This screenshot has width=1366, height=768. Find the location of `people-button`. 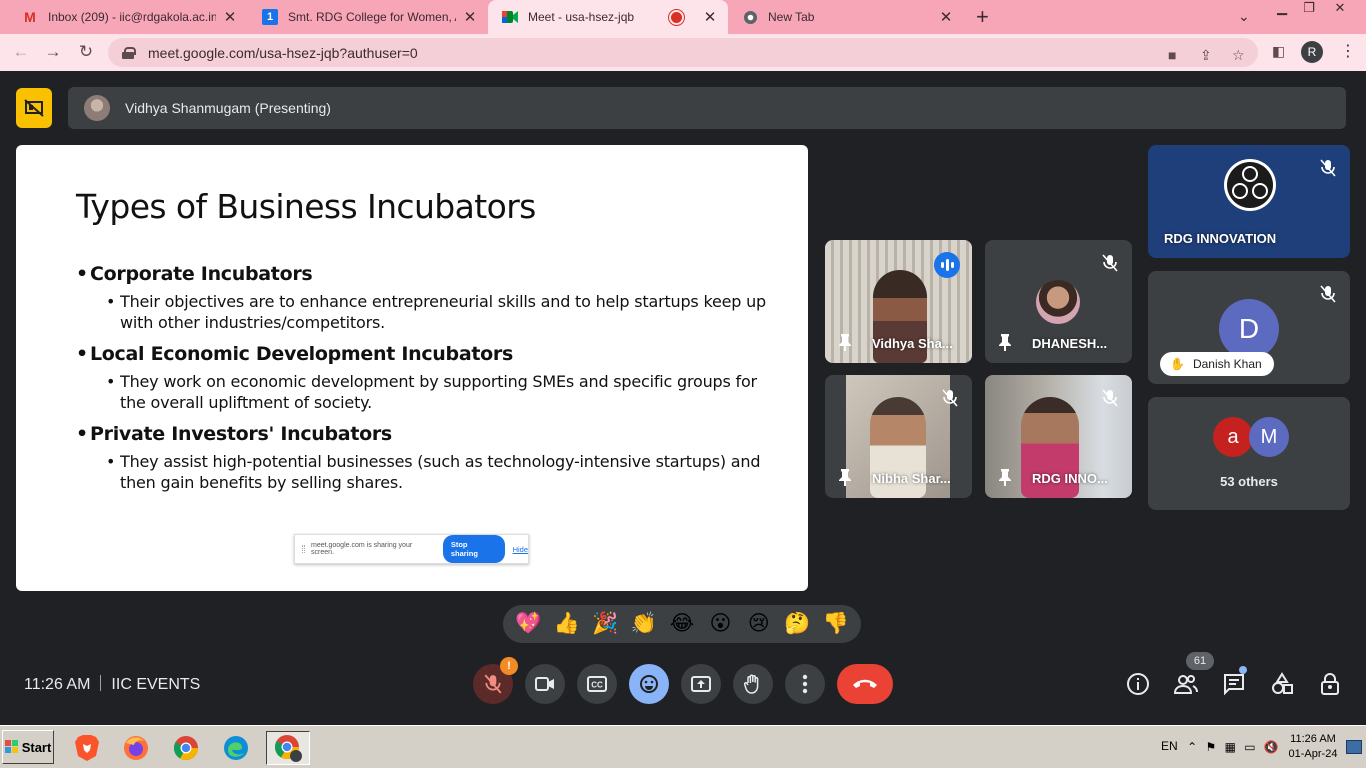

people-button is located at coordinates (1186, 684).